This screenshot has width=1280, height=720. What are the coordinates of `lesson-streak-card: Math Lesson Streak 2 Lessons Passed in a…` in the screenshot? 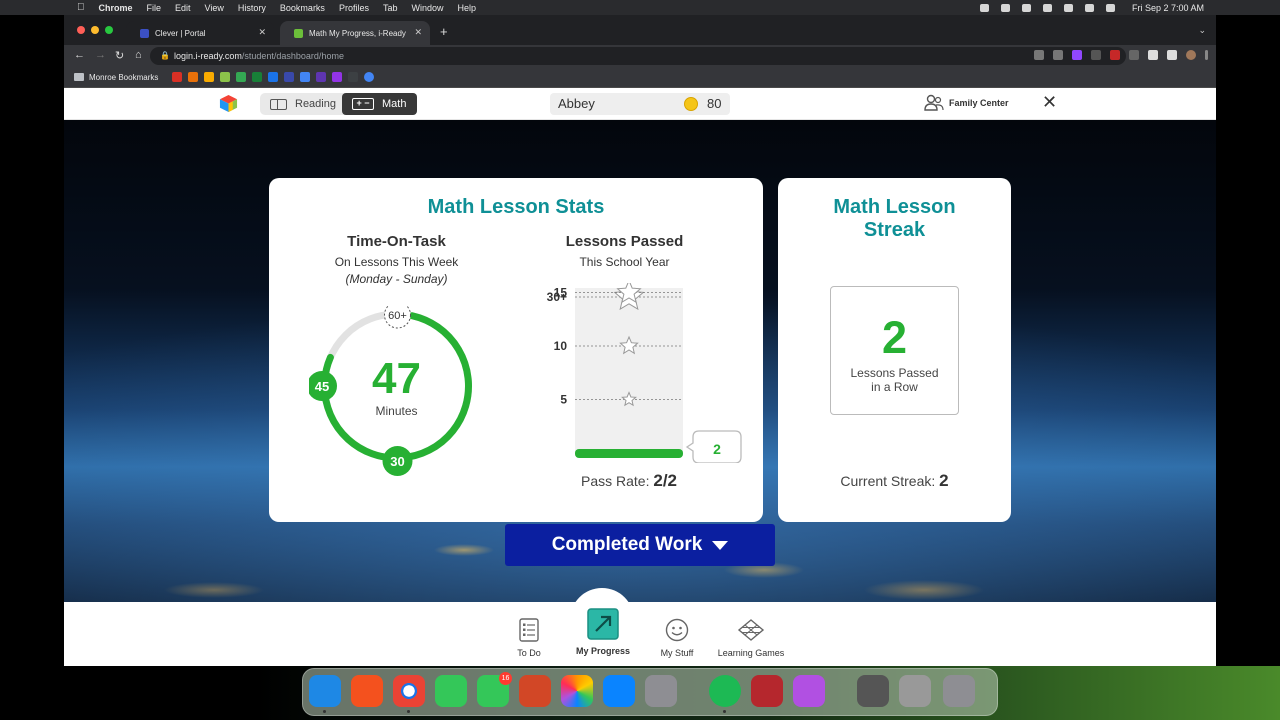 It's located at (894, 350).